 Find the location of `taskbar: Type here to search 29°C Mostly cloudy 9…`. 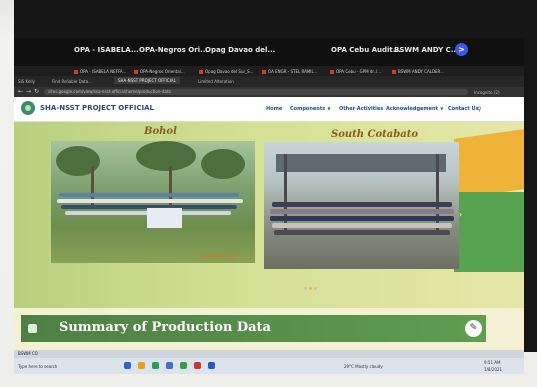

taskbar: Type here to search 29°C Mostly cloudy 9… is located at coordinates (269, 366).